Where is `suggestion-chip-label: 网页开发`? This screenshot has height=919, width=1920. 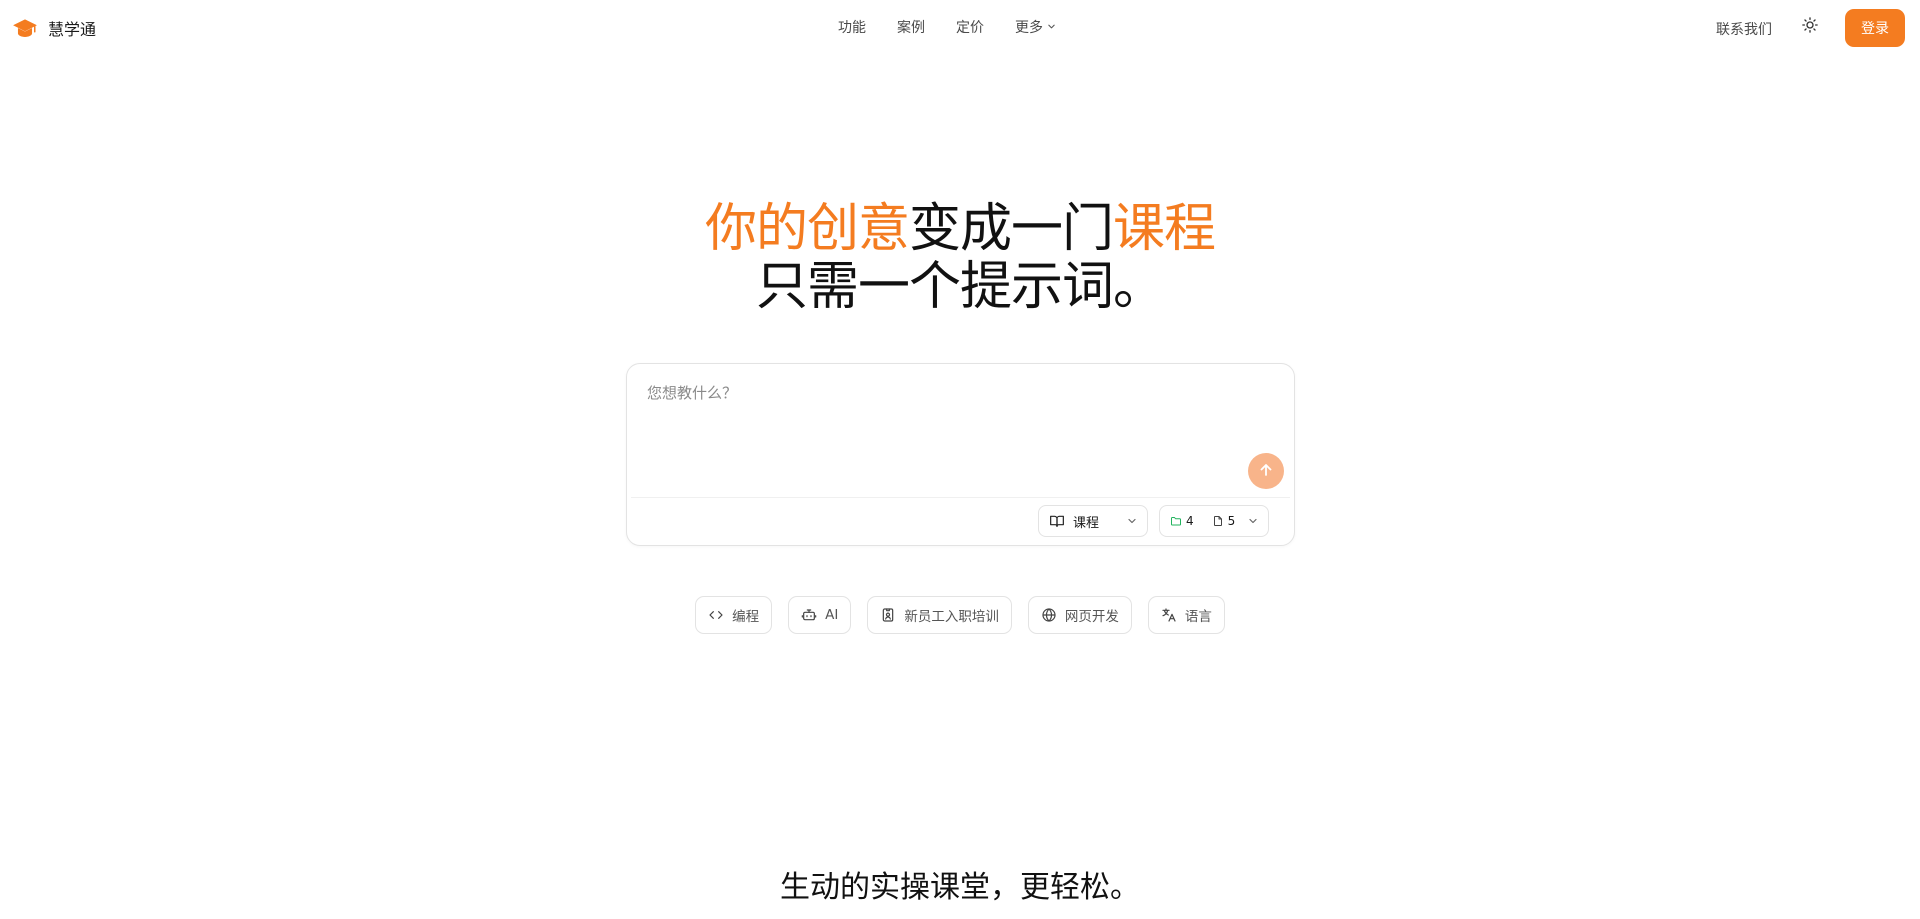 suggestion-chip-label: 网页开发 is located at coordinates (1091, 617).